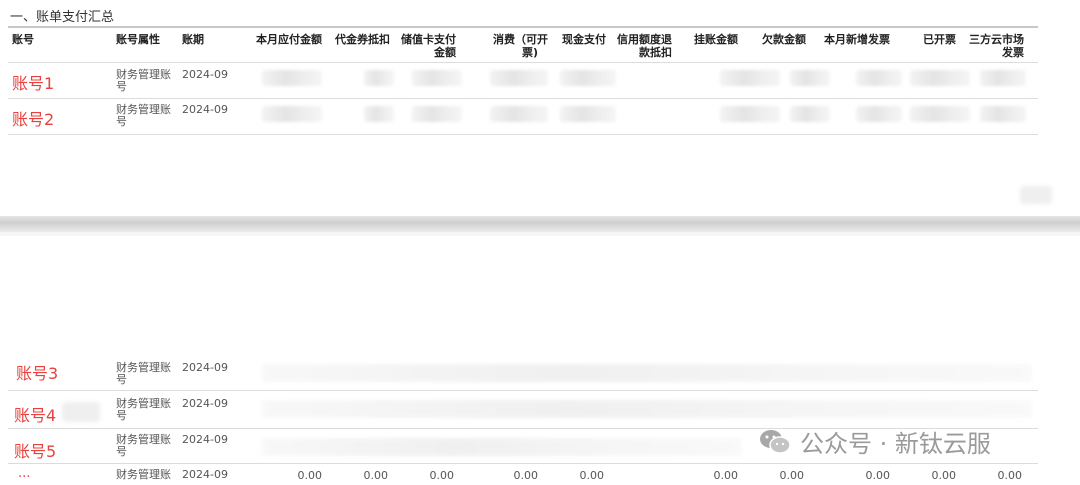 This screenshot has height=485, width=1080. Describe the element at coordinates (143, 474) in the screenshot. I see `account-attribute: 财务管理账` at that location.